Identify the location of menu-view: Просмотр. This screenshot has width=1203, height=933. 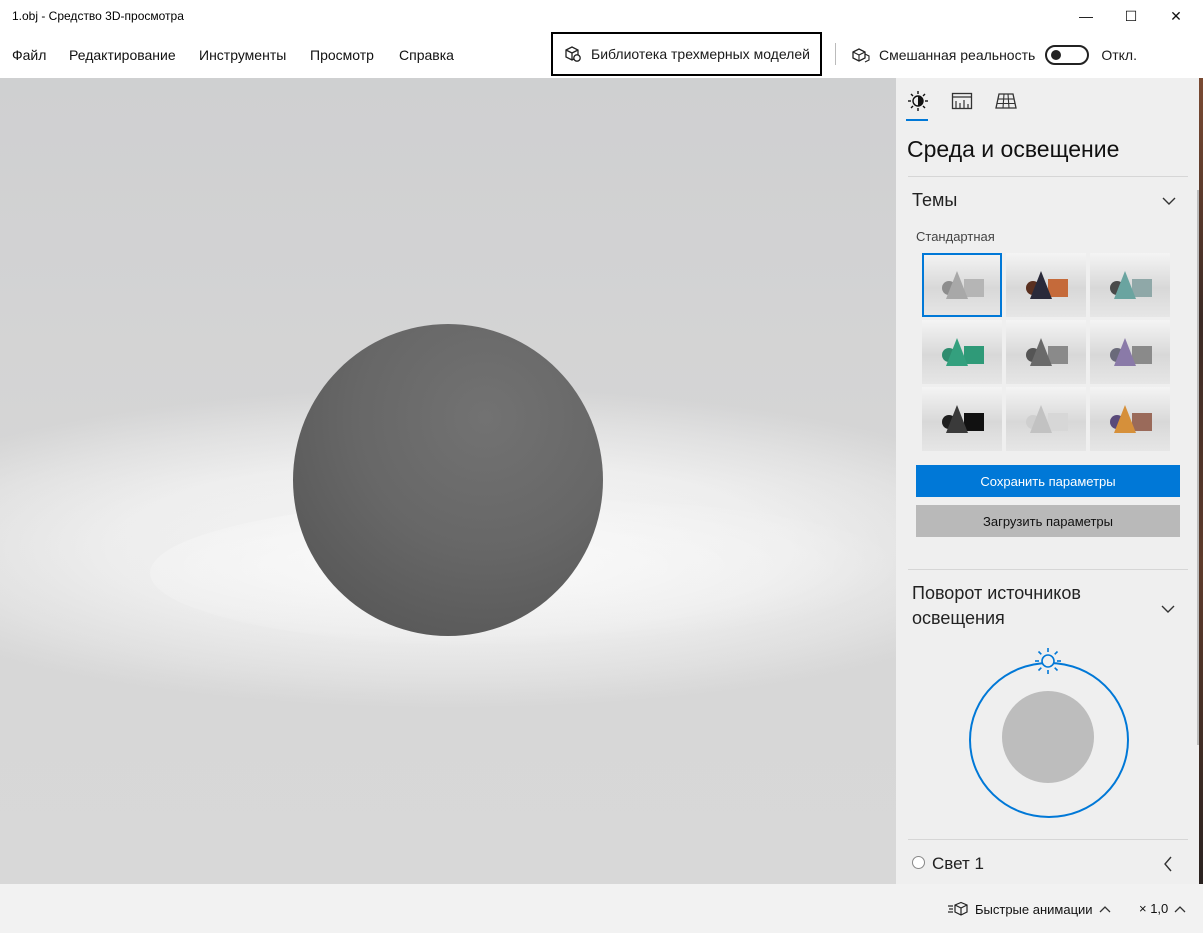
(342, 55).